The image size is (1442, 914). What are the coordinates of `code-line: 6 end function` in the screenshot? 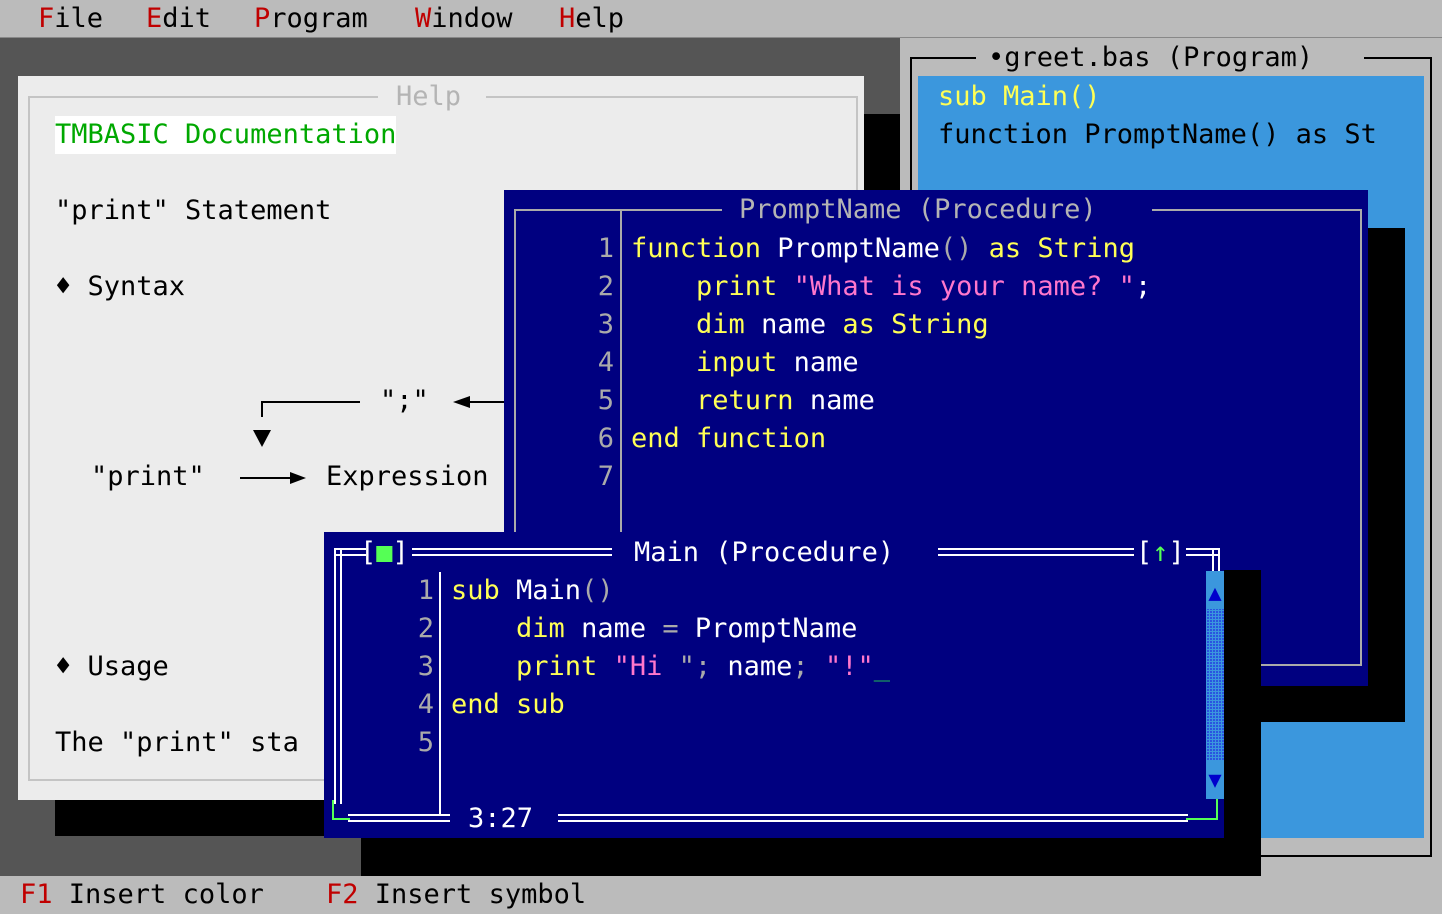 It's located at (929, 439).